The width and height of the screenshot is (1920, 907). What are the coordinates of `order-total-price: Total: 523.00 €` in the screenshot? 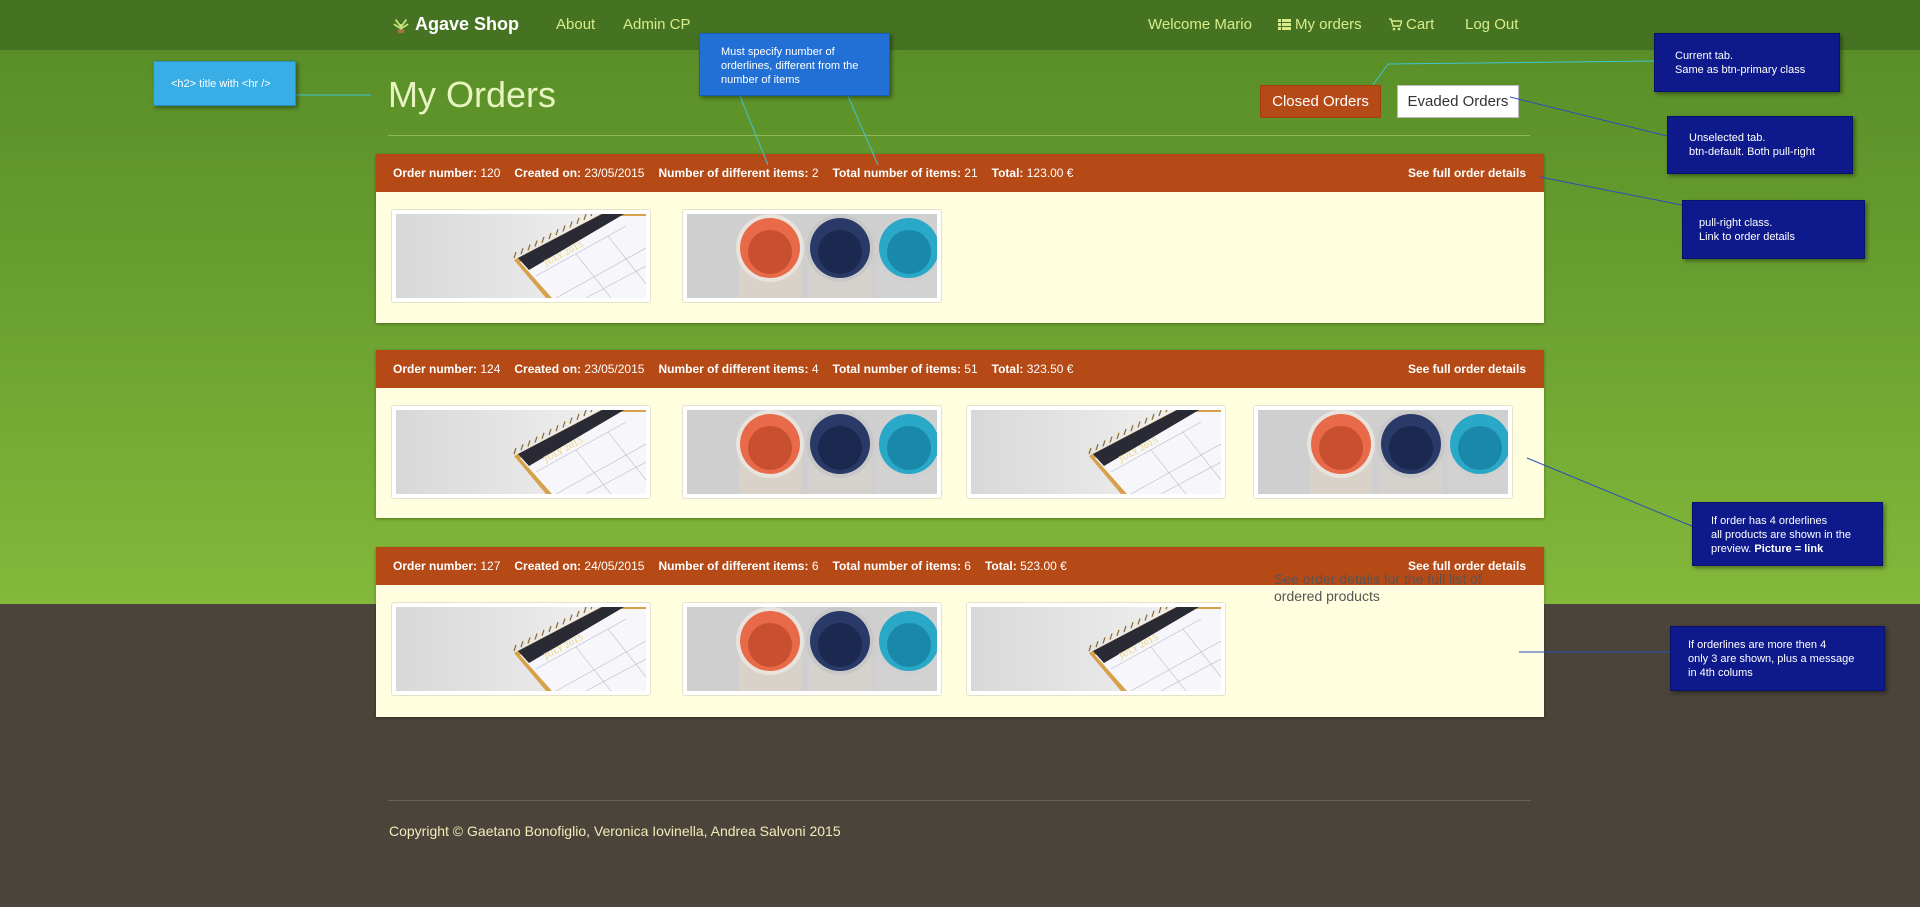 It's located at (1025, 566).